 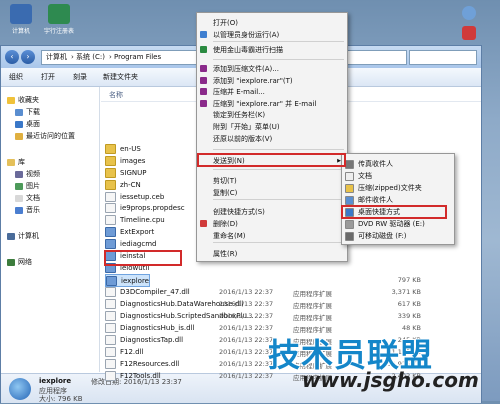 I want to click on file-row: F12.dll, so click(x=124, y=351).